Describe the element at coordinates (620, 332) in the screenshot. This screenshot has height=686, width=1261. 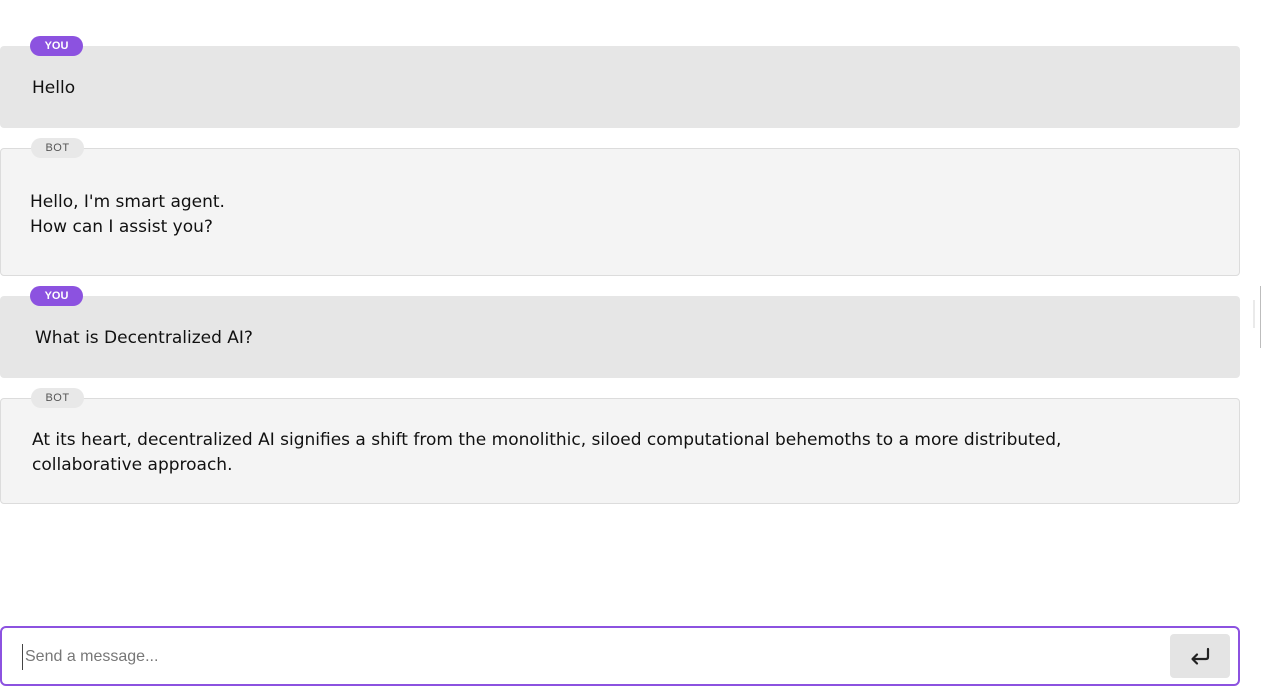
I see `user-message: YOU What is Decentralized AI?` at that location.